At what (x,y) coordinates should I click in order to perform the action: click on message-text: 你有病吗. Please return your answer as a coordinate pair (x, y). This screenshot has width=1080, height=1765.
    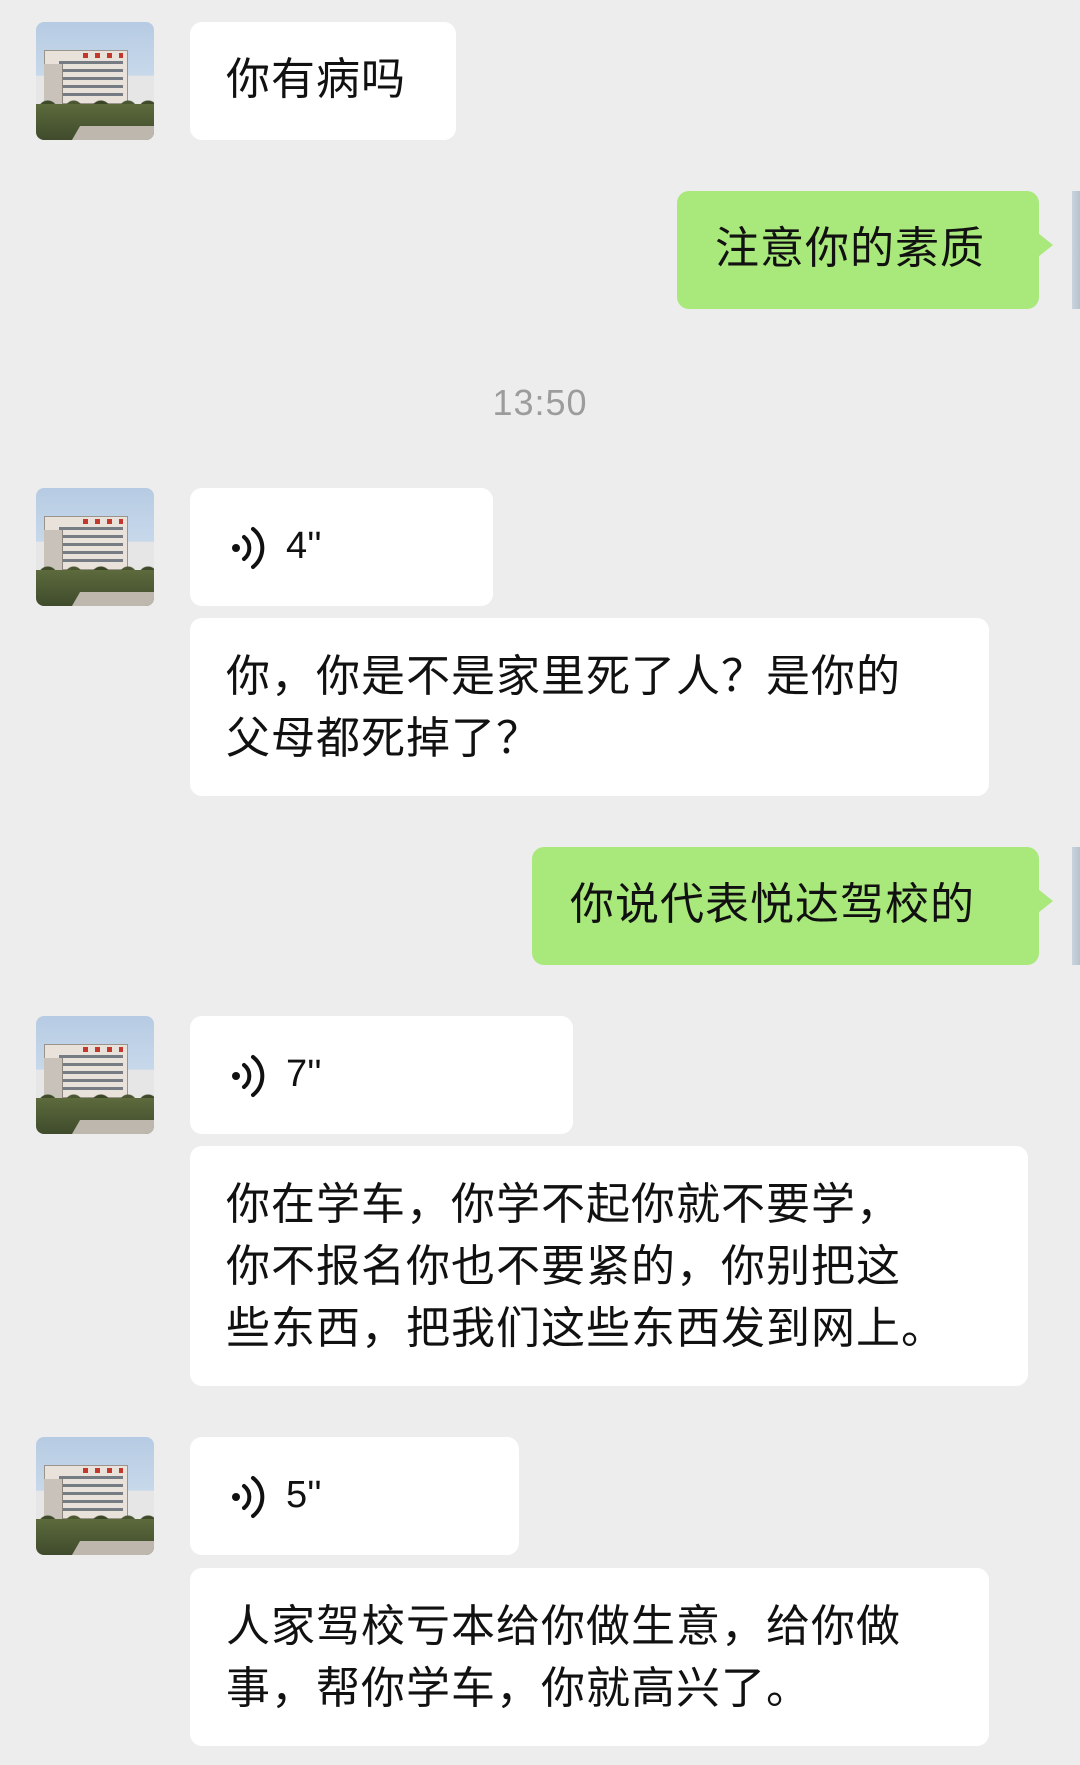
    Looking at the image, I should click on (316, 79).